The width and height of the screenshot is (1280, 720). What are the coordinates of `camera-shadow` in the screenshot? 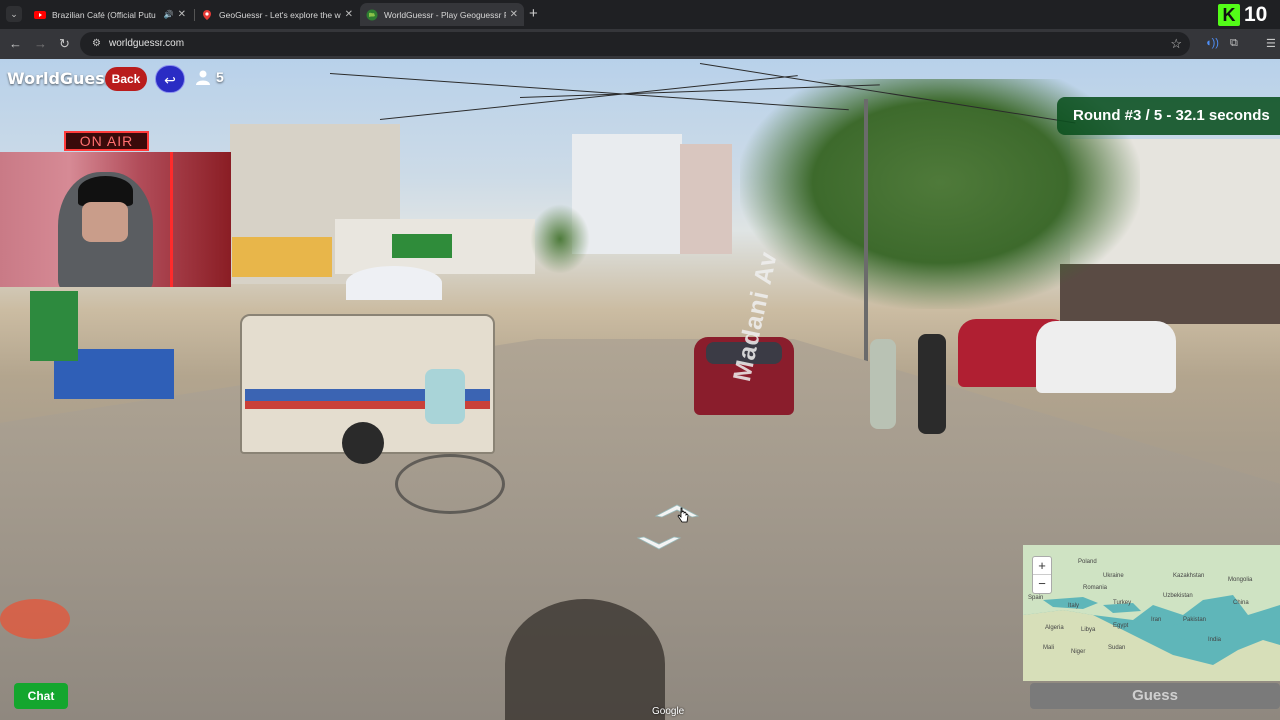 It's located at (585, 659).